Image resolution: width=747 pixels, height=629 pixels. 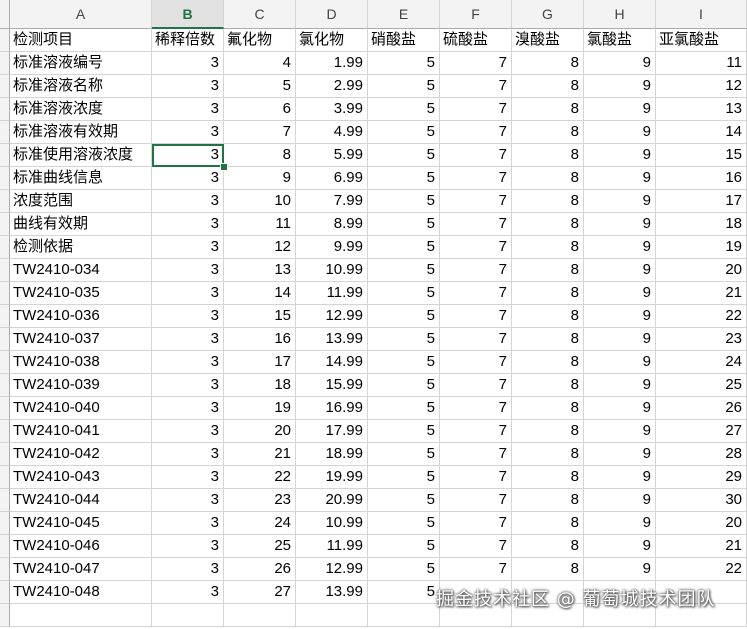 What do you see at coordinates (332, 592) in the screenshot?
I see `value-cell: 13.99` at bounding box center [332, 592].